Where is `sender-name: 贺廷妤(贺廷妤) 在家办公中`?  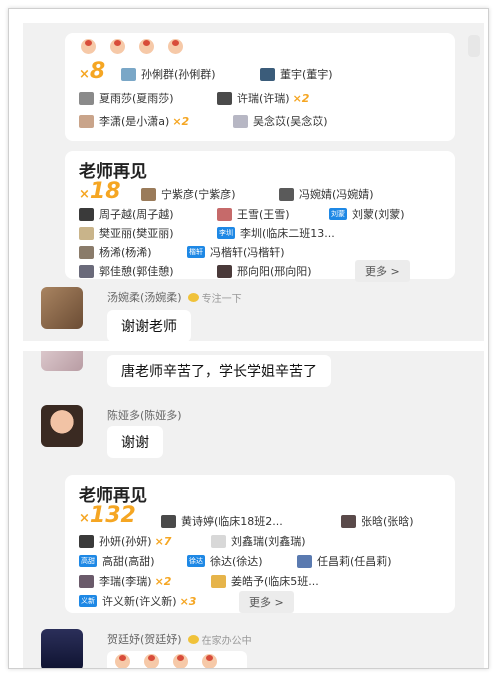
sender-name: 贺廷妤(贺廷妤) 在家办公中 is located at coordinates (179, 639).